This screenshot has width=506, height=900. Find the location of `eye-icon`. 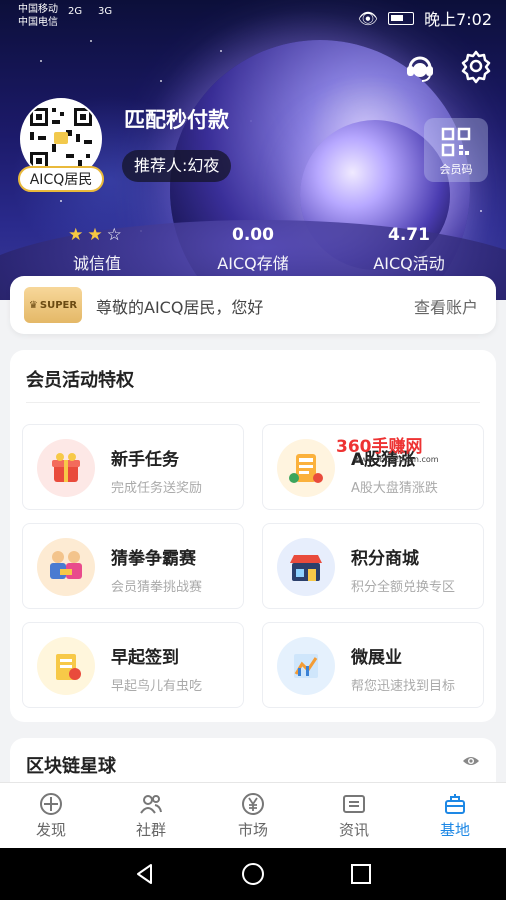

eye-icon is located at coordinates (471, 761).